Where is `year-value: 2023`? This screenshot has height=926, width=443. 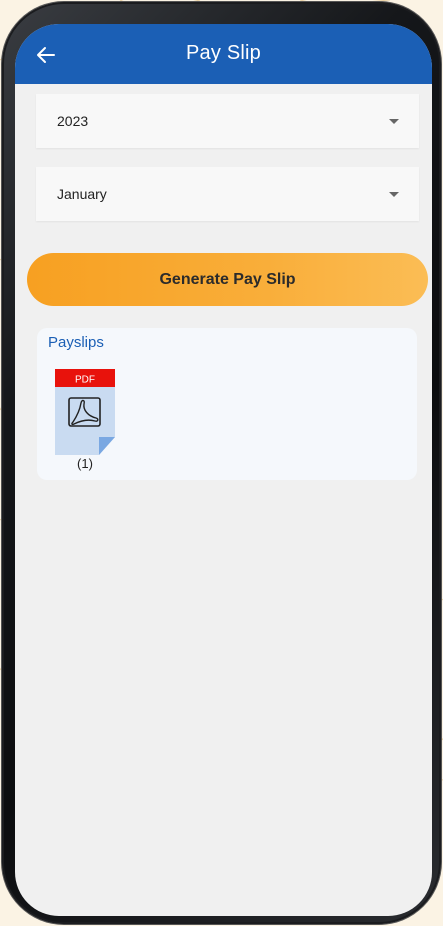
year-value: 2023 is located at coordinates (73, 121).